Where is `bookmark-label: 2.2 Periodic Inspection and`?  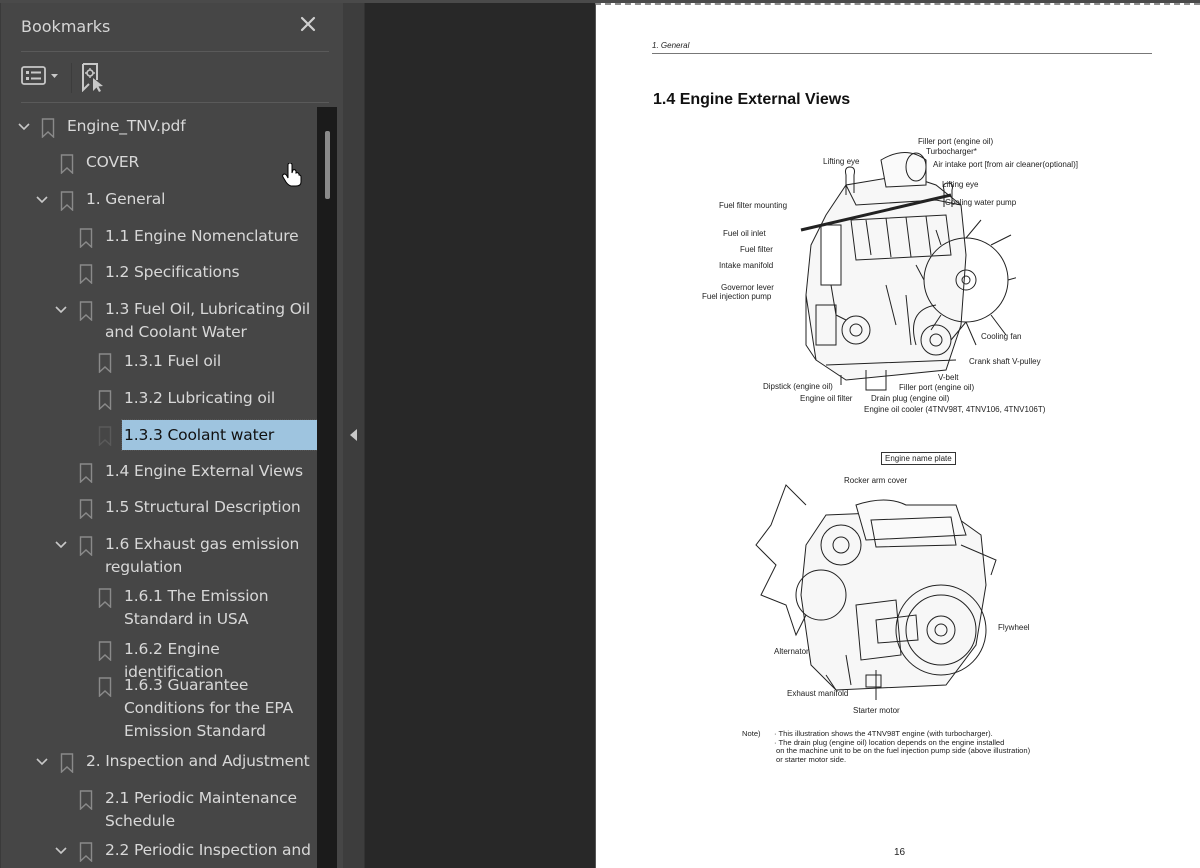
bookmark-label: 2.2 Periodic Inspection and is located at coordinates (208, 850).